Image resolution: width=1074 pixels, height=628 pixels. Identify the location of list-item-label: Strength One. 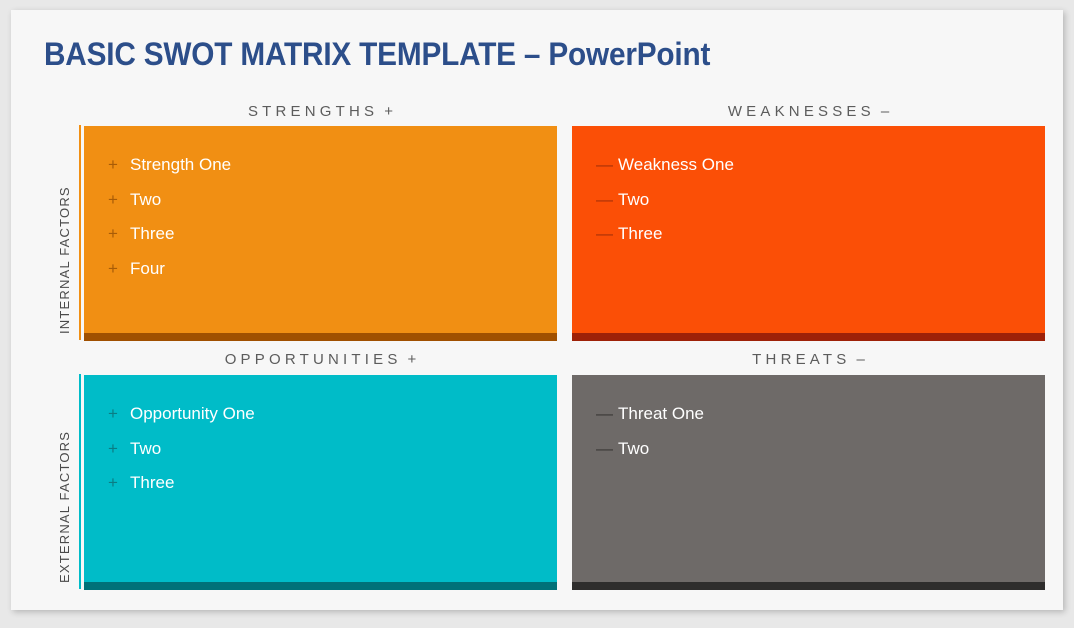
(181, 164).